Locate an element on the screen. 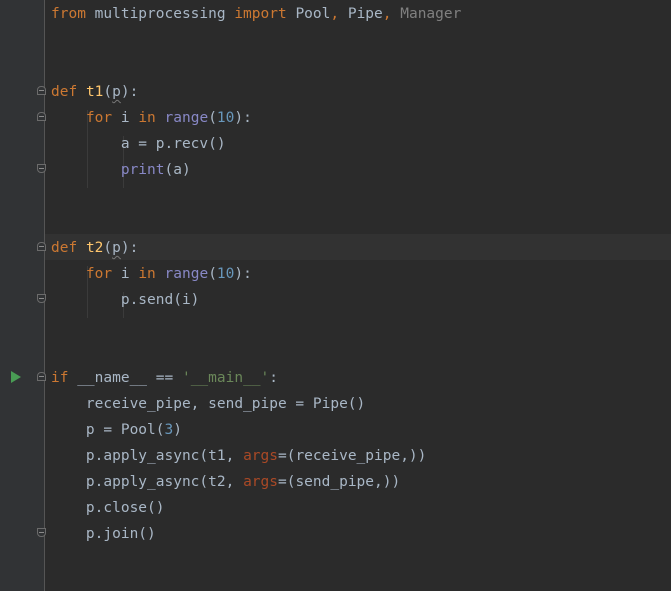  paren-close: ) is located at coordinates (177, 430).